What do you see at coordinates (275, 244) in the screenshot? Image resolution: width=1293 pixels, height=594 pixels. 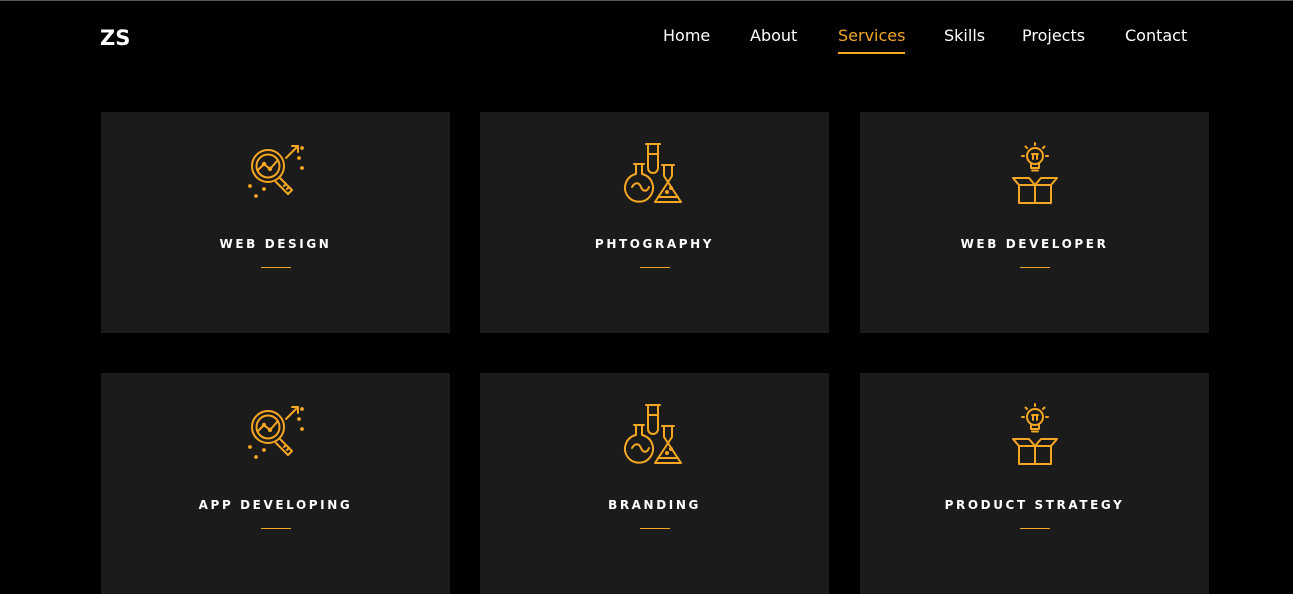 I see `service-title: WEB DESIGN` at bounding box center [275, 244].